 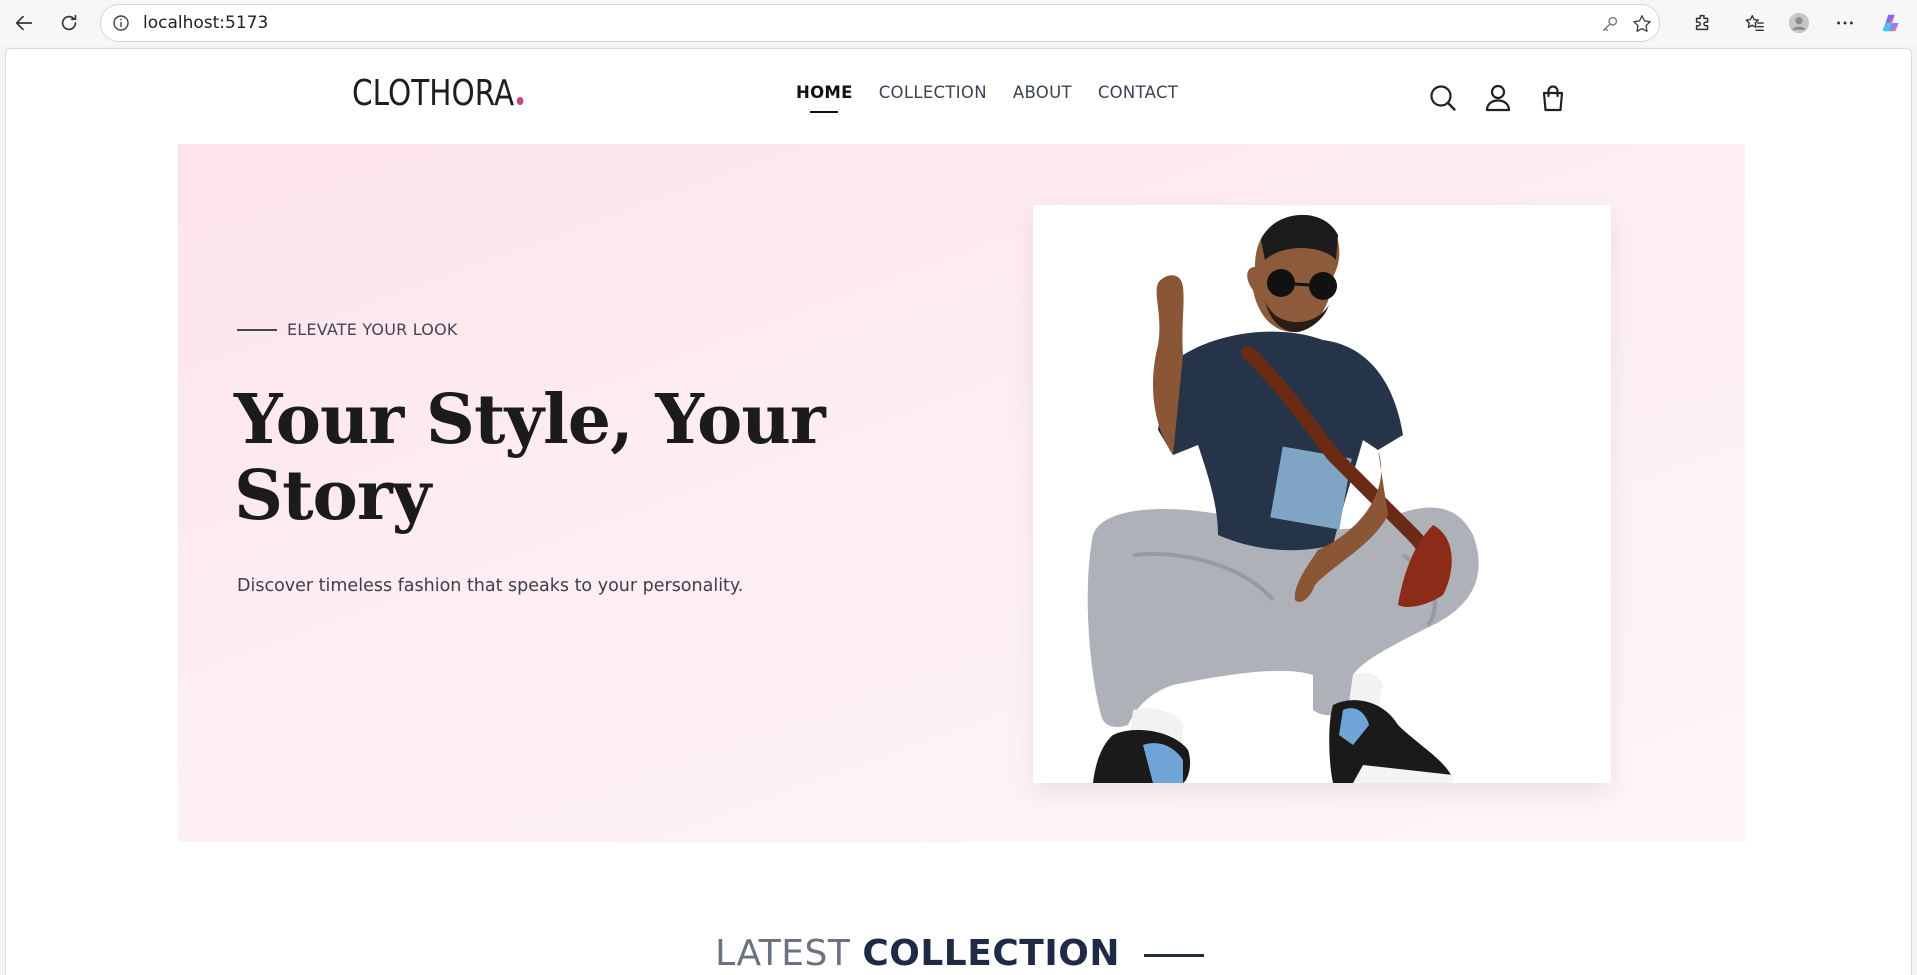 What do you see at coordinates (880, 23) in the screenshot?
I see `address-bar: localhost:5173` at bounding box center [880, 23].